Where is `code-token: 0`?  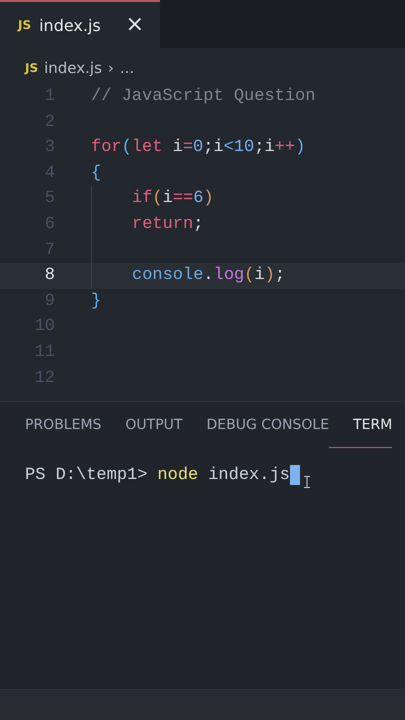
code-token: 0 is located at coordinates (198, 148).